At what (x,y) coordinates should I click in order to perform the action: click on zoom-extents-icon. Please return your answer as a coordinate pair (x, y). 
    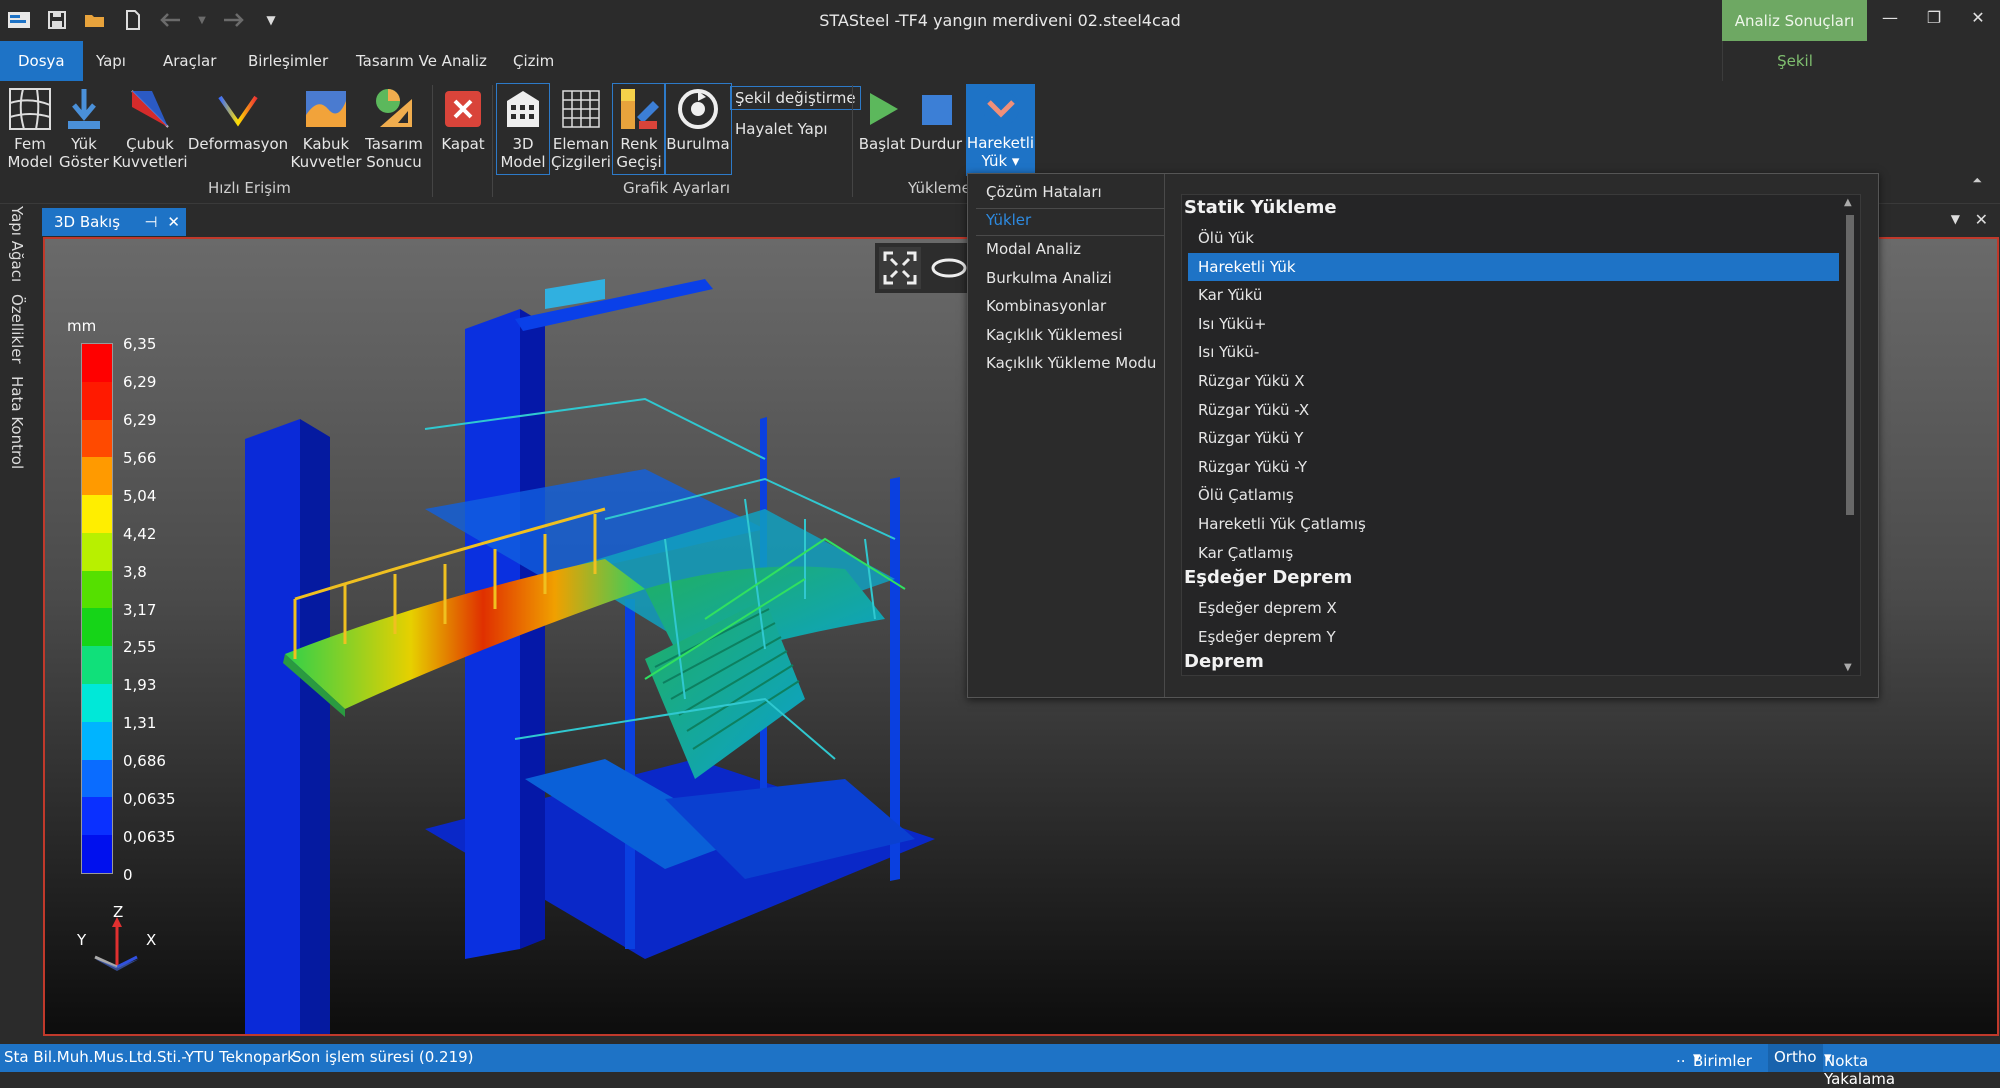
    Looking at the image, I should click on (900, 268).